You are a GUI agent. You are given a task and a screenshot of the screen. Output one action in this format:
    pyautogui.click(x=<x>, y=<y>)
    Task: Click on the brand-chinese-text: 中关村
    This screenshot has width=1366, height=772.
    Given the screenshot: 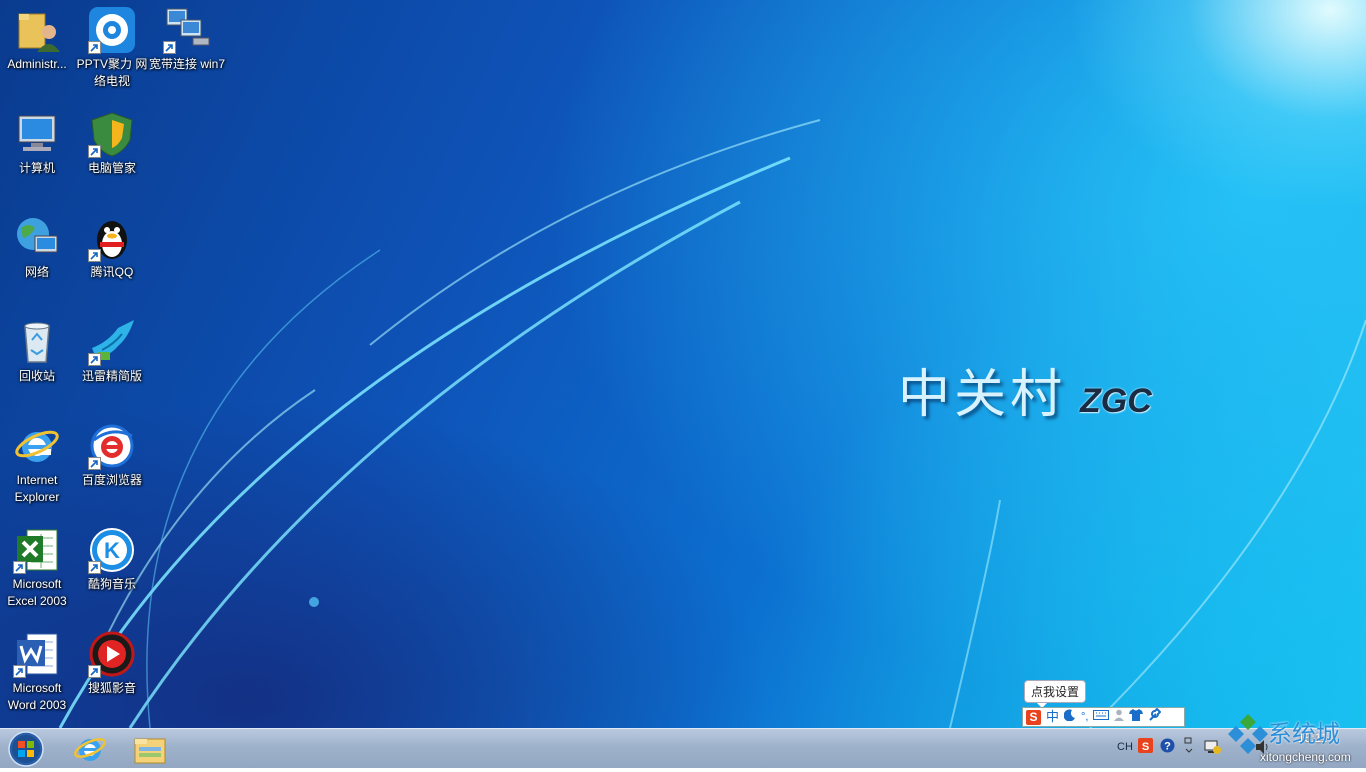 What is the action you would take?
    pyautogui.click(x=982, y=395)
    